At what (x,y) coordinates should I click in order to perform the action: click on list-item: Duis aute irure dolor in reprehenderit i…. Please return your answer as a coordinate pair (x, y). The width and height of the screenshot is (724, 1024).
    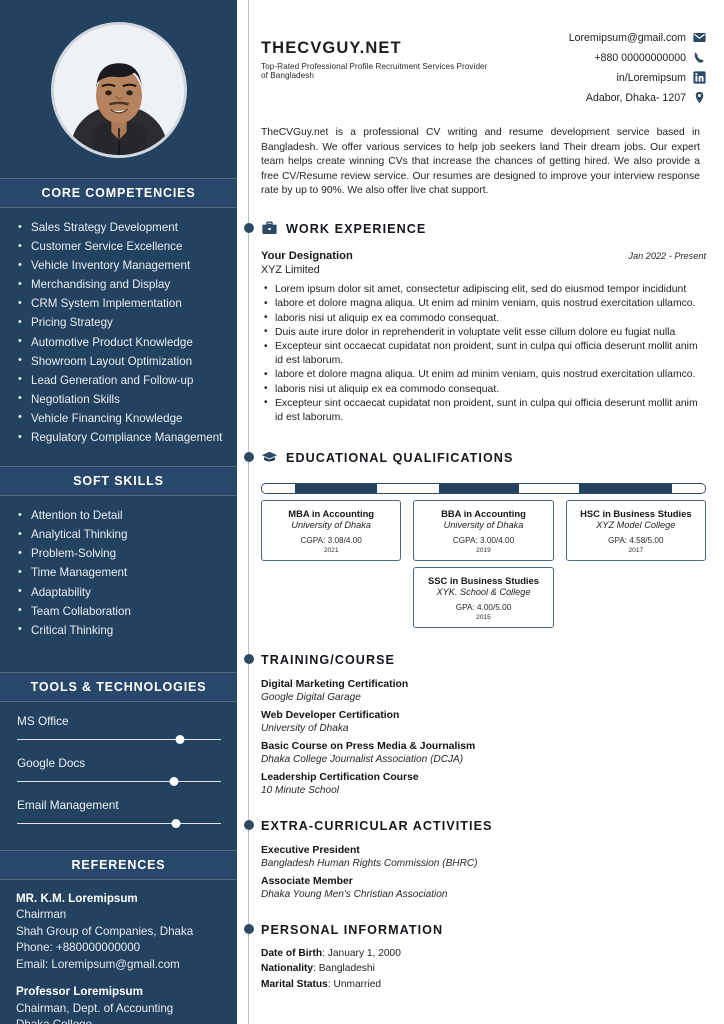
    Looking at the image, I should click on (483, 332).